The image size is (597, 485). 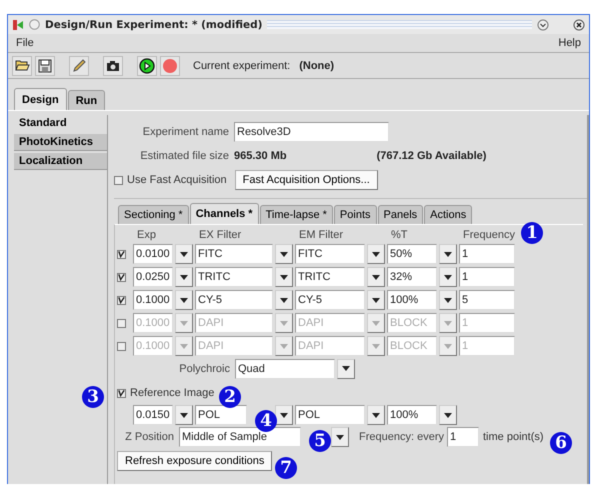 I want to click on em-filter-field: TRITC, so click(x=330, y=277).